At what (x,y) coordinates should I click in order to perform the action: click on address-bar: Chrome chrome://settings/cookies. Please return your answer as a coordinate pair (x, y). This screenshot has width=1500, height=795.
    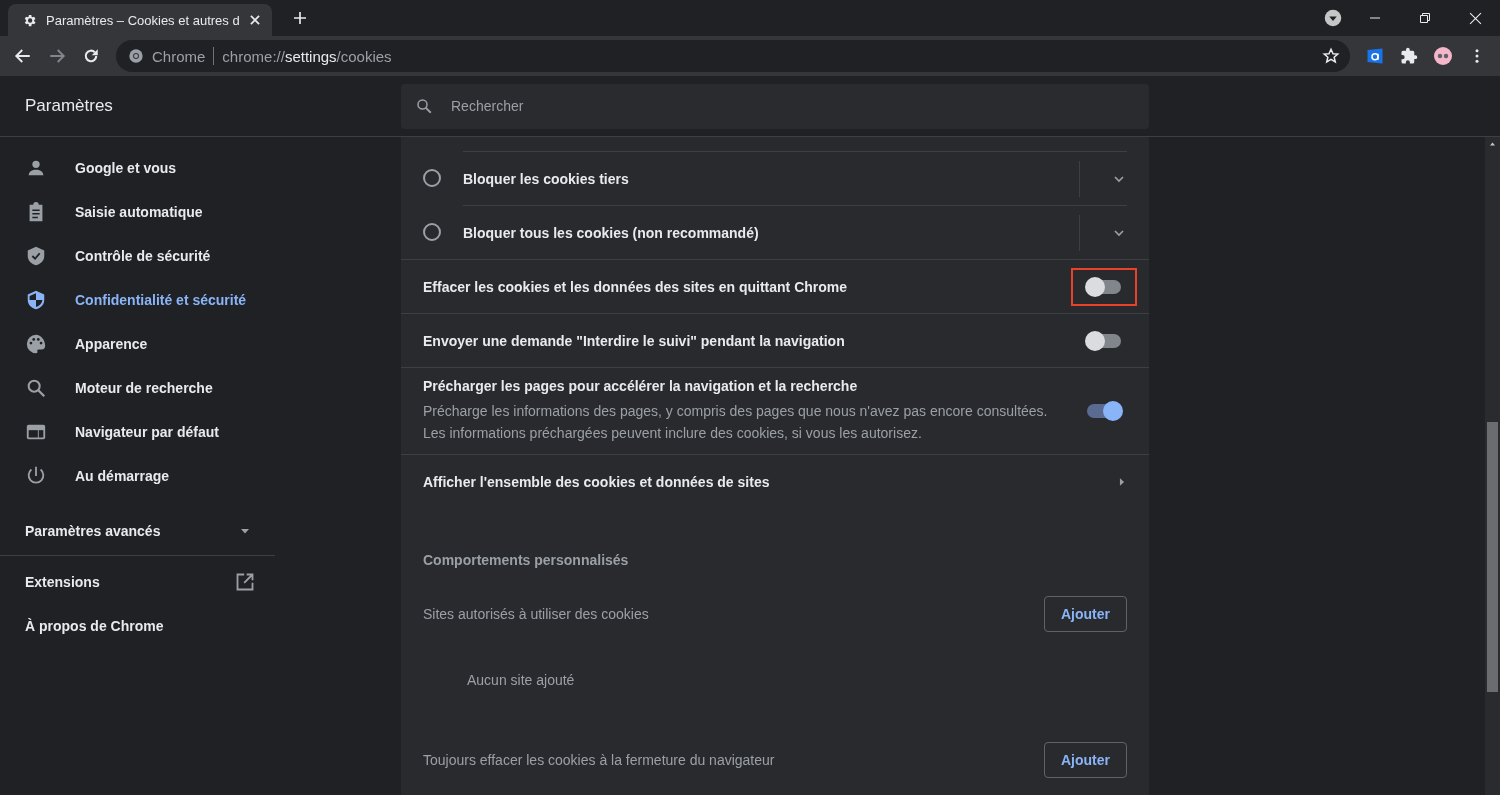
    Looking at the image, I should click on (733, 56).